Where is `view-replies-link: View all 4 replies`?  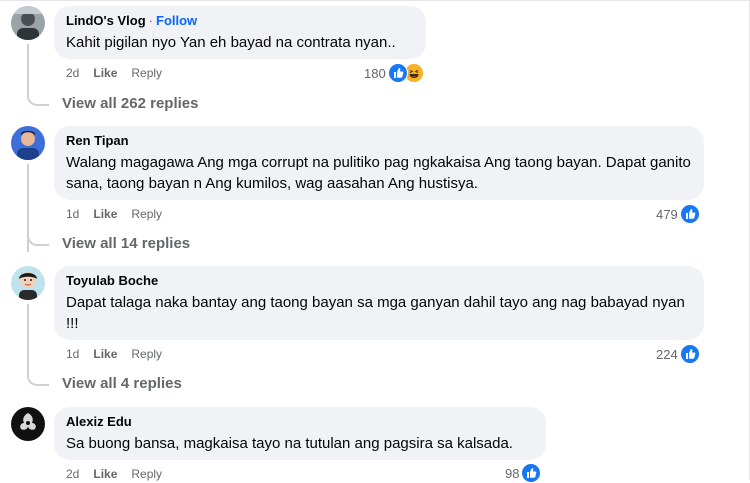 view-replies-link: View all 4 replies is located at coordinates (122, 383).